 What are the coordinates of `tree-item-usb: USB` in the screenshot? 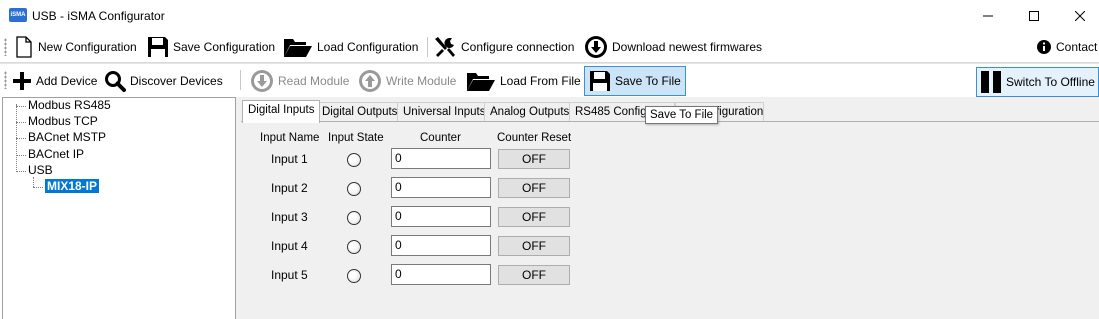 It's located at (40, 170).